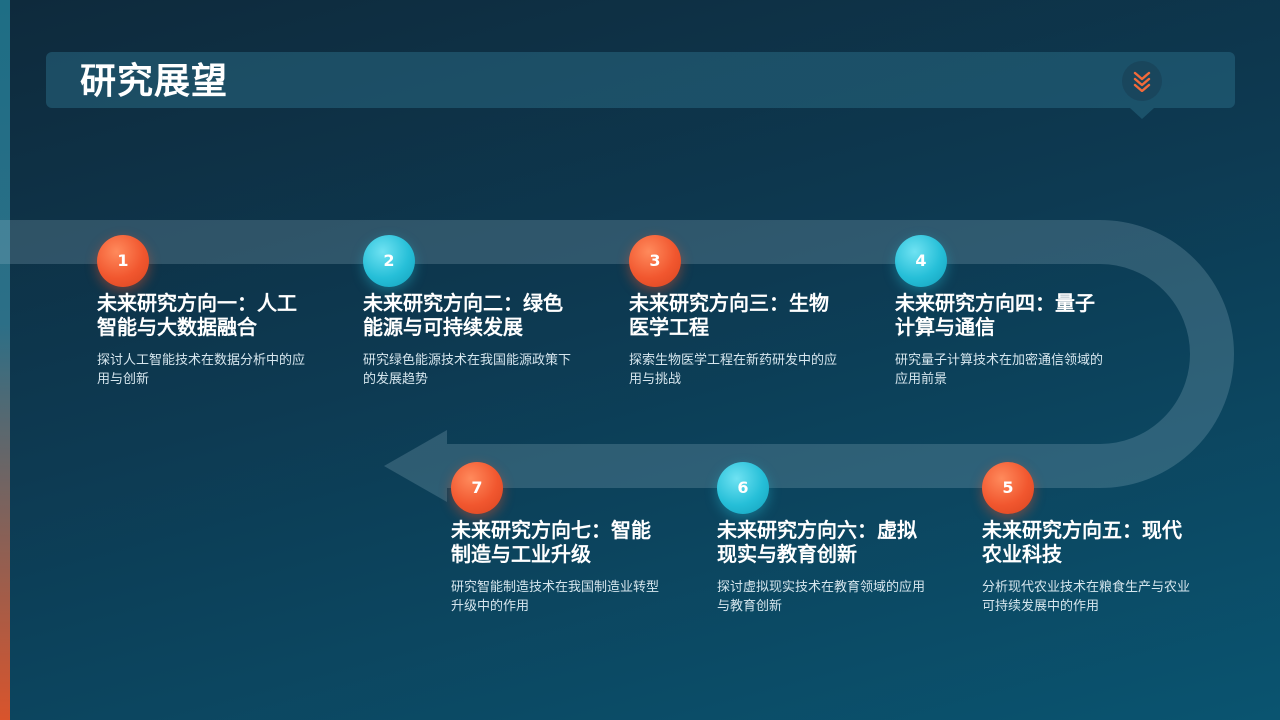 The height and width of the screenshot is (720, 1280). Describe the element at coordinates (995, 315) in the screenshot. I see `step-title: 未来研究方向四：量子计算与通信` at that location.